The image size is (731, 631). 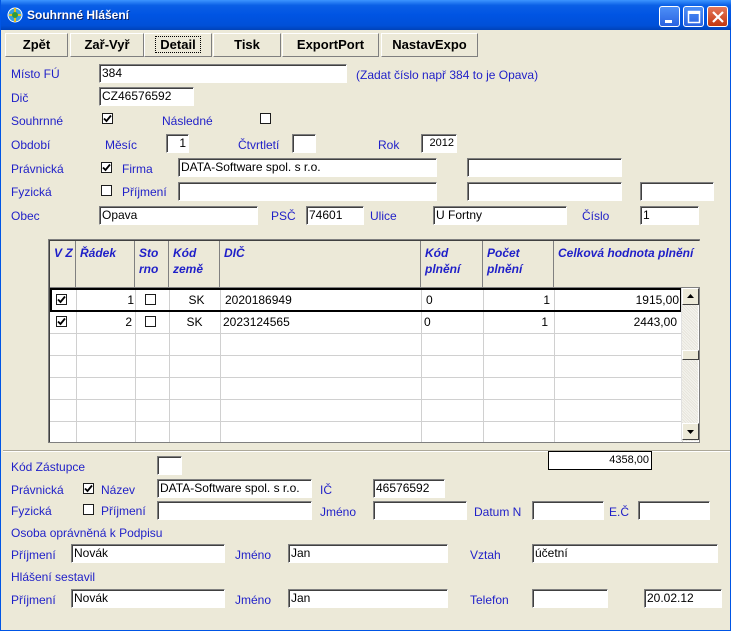 I want to click on col-header-kod-zeme: Kód země, so click(x=194, y=264).